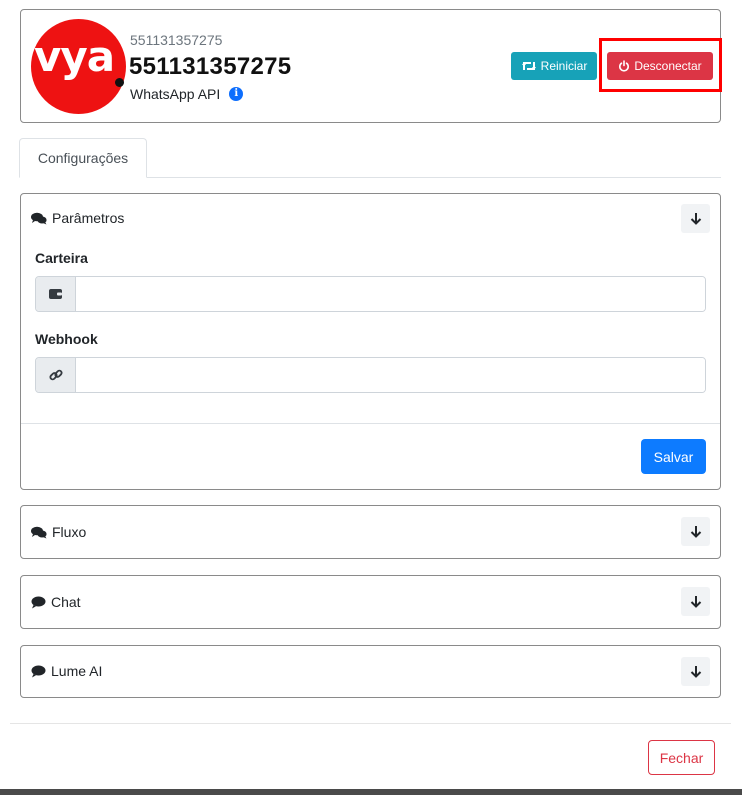 This screenshot has width=742, height=795. Describe the element at coordinates (210, 66) in the screenshot. I see `phone-number-title: 551131357275` at that location.